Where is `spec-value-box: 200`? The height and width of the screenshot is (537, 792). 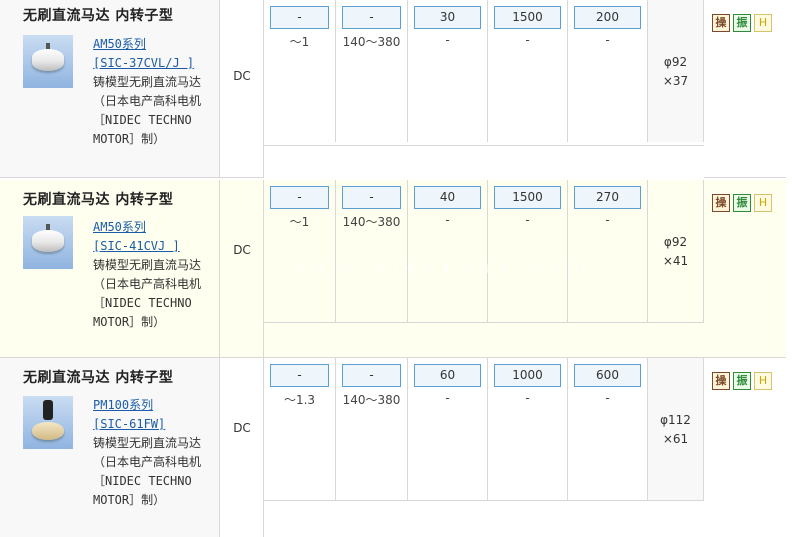 spec-value-box: 200 is located at coordinates (607, 17).